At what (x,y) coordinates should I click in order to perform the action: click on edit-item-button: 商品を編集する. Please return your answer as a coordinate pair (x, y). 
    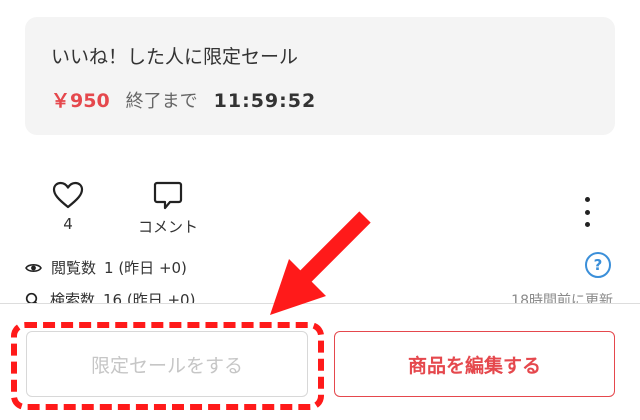
    Looking at the image, I should click on (474, 364).